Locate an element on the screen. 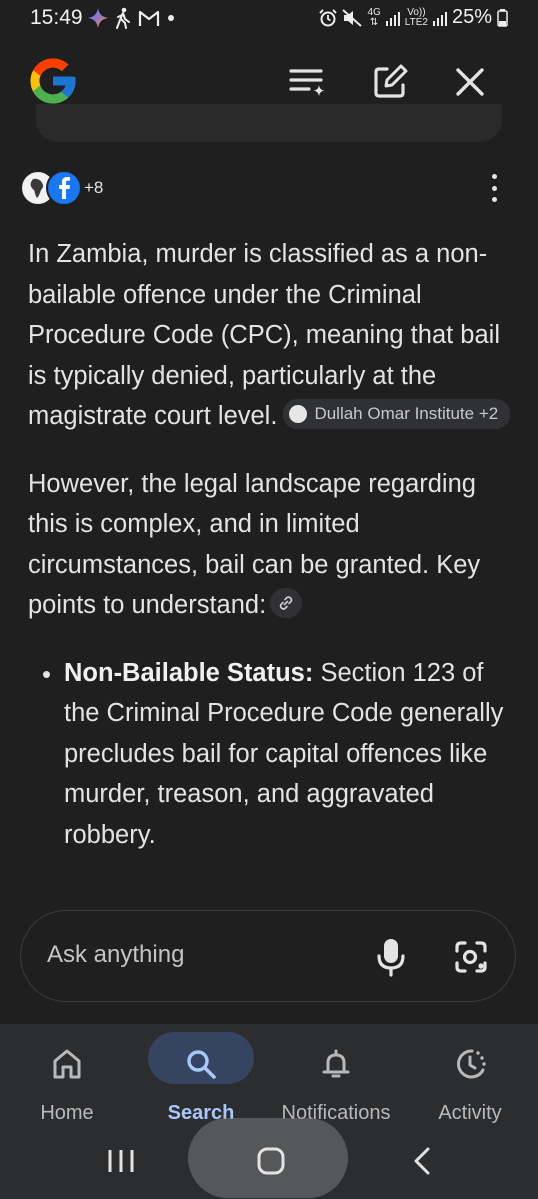  activity-icon is located at coordinates (471, 1064).